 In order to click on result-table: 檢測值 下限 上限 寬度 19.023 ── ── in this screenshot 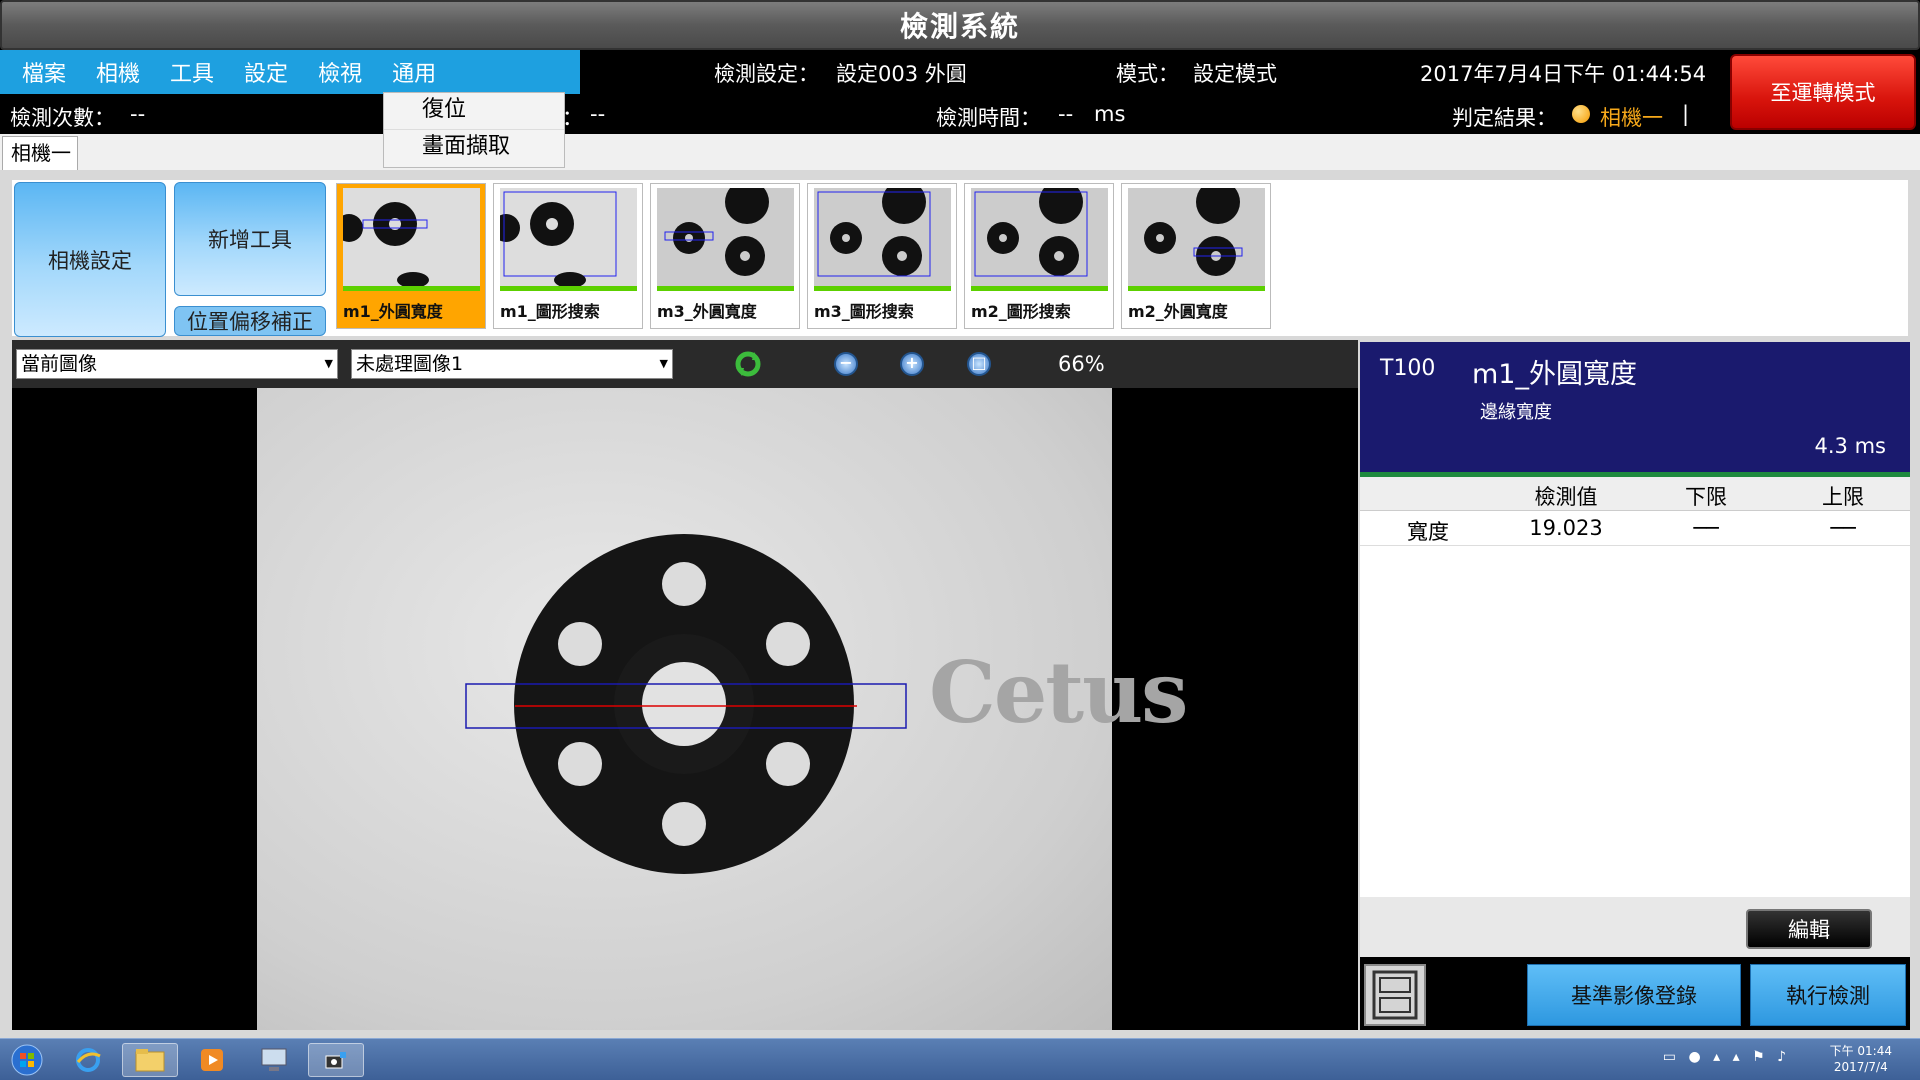, I will do `click(1635, 687)`.